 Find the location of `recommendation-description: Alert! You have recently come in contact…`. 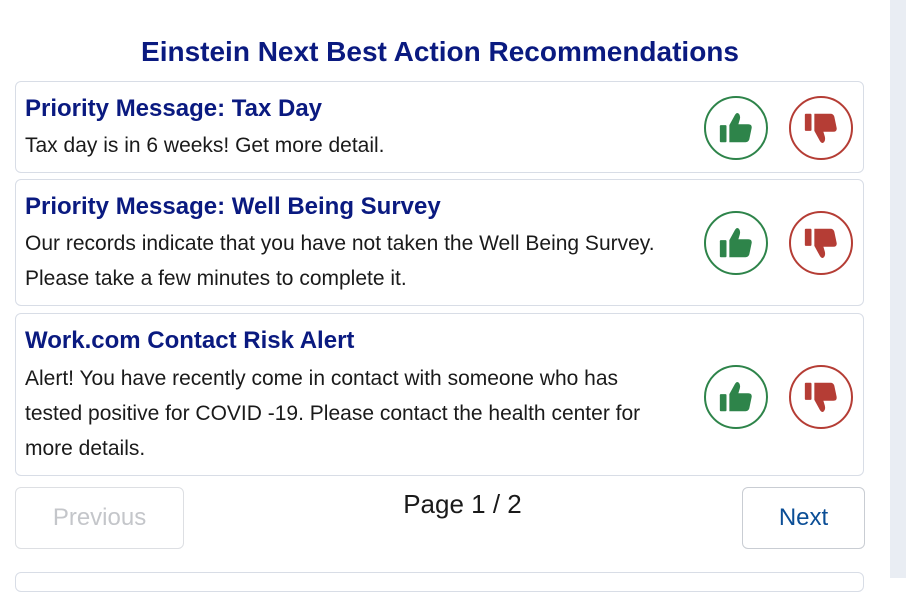

recommendation-description: Alert! You have recently come in contact… is located at coordinates (333, 413).